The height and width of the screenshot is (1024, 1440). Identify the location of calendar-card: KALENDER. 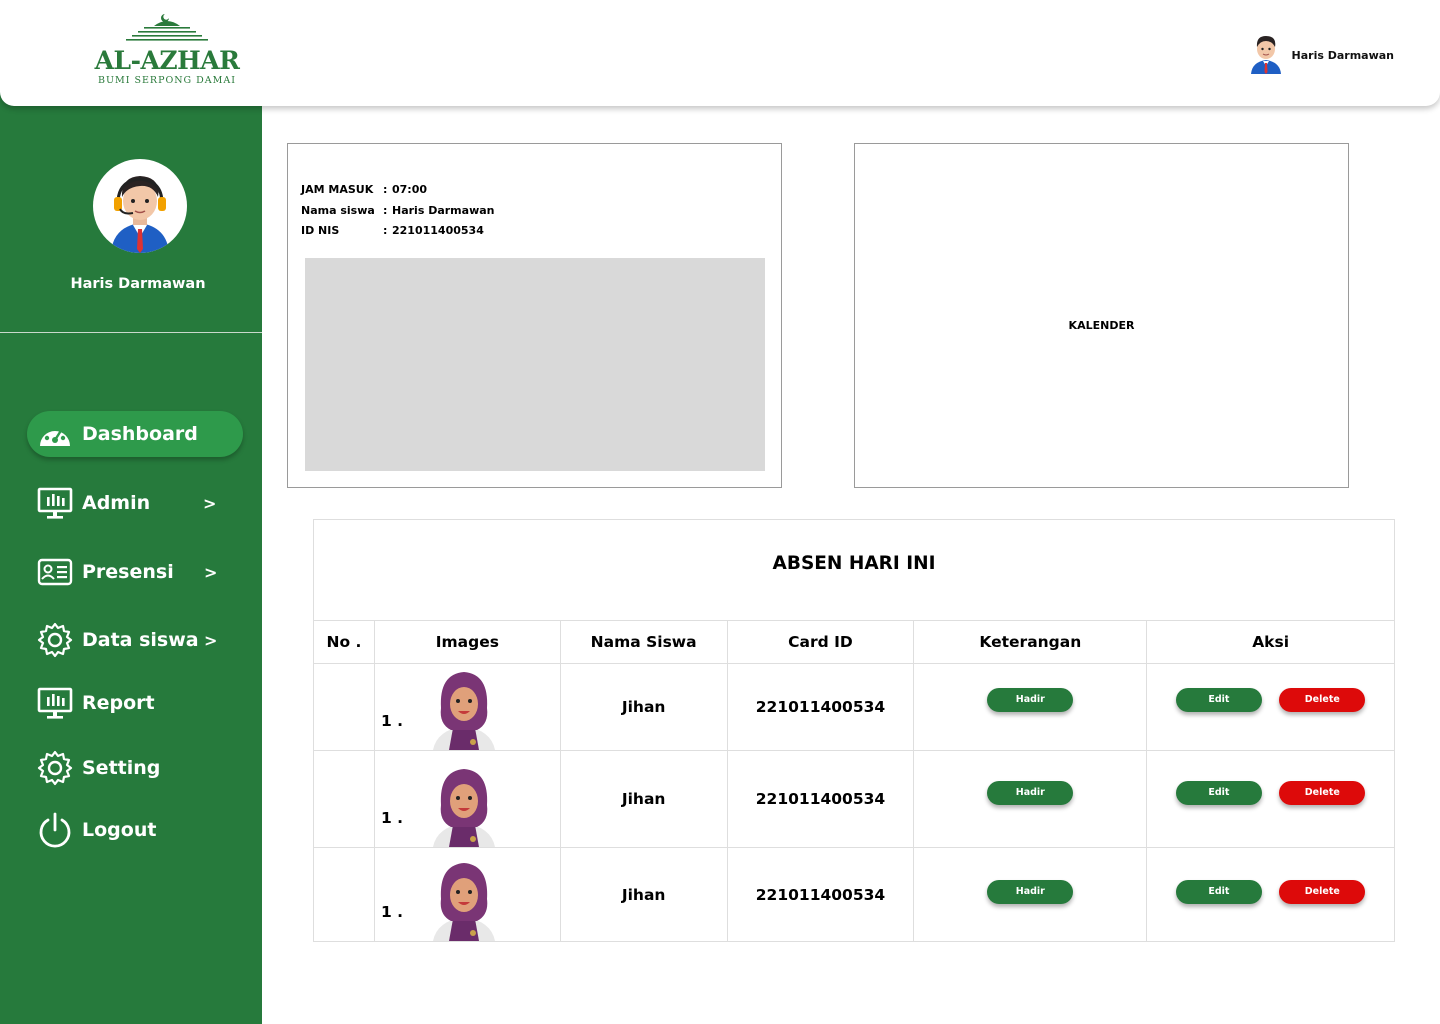
(1101, 315).